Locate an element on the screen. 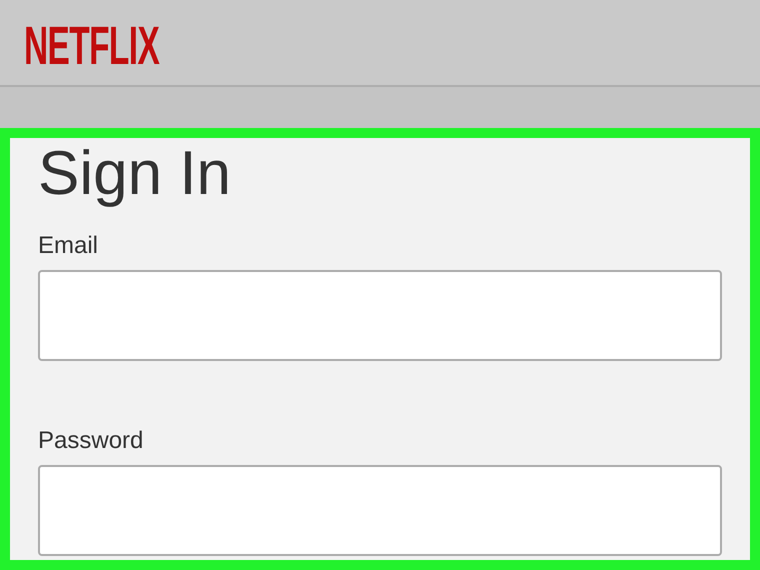  field-label: Email is located at coordinates (68, 246).